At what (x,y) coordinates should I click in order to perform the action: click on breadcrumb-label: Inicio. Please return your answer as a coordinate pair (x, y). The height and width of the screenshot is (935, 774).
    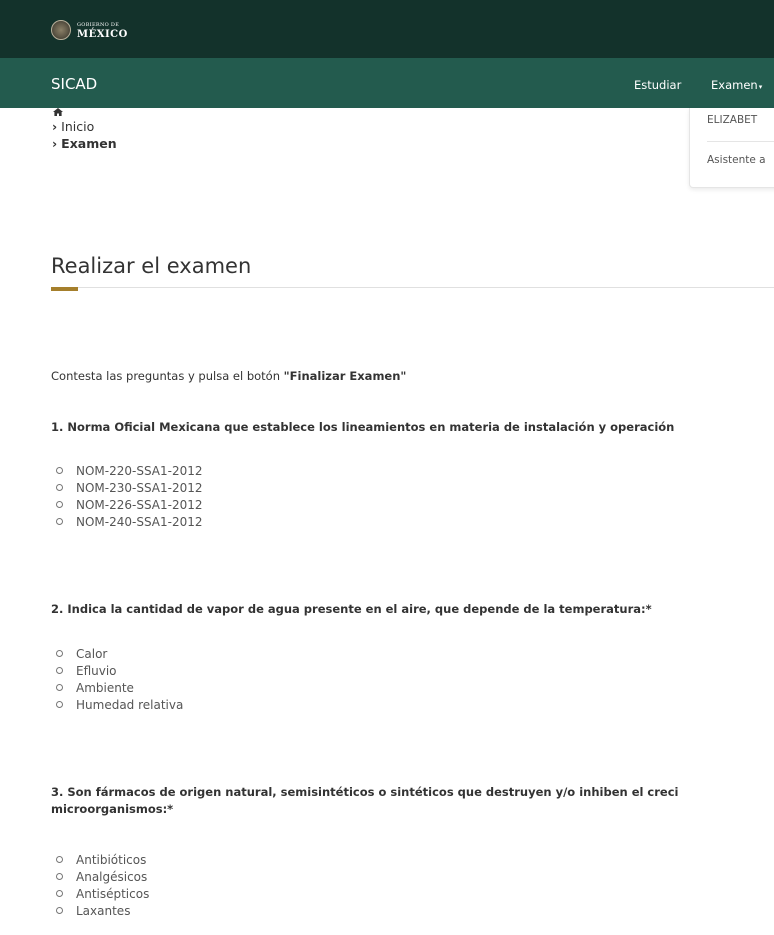
    Looking at the image, I should click on (78, 126).